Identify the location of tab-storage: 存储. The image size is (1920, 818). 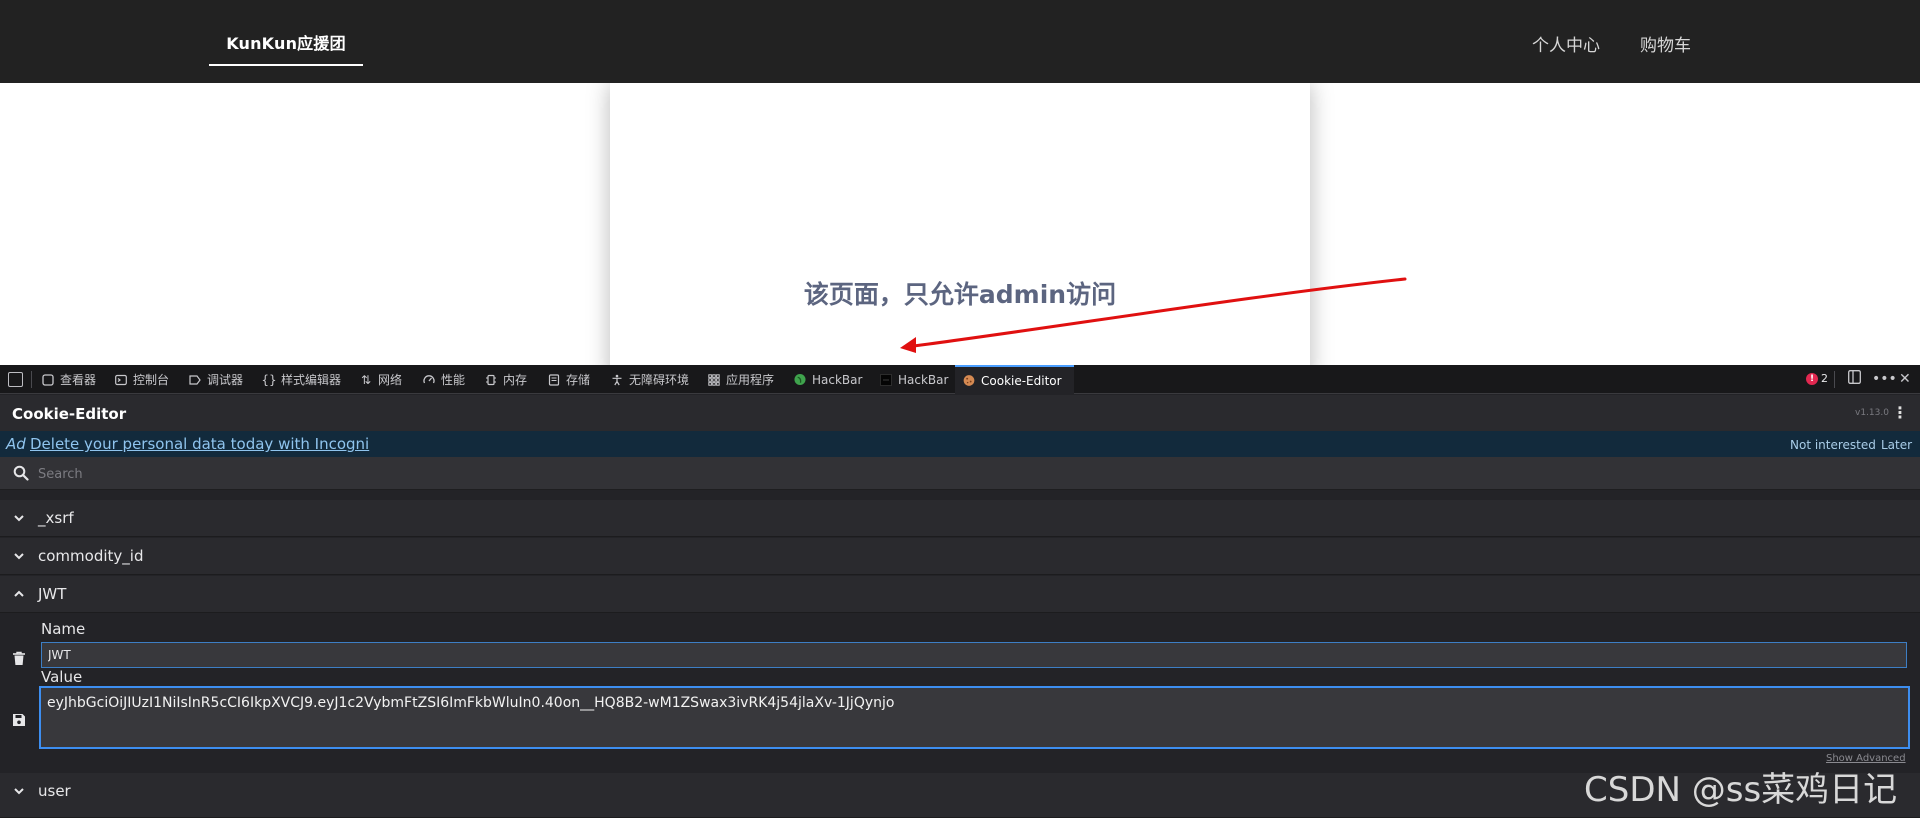
(569, 379).